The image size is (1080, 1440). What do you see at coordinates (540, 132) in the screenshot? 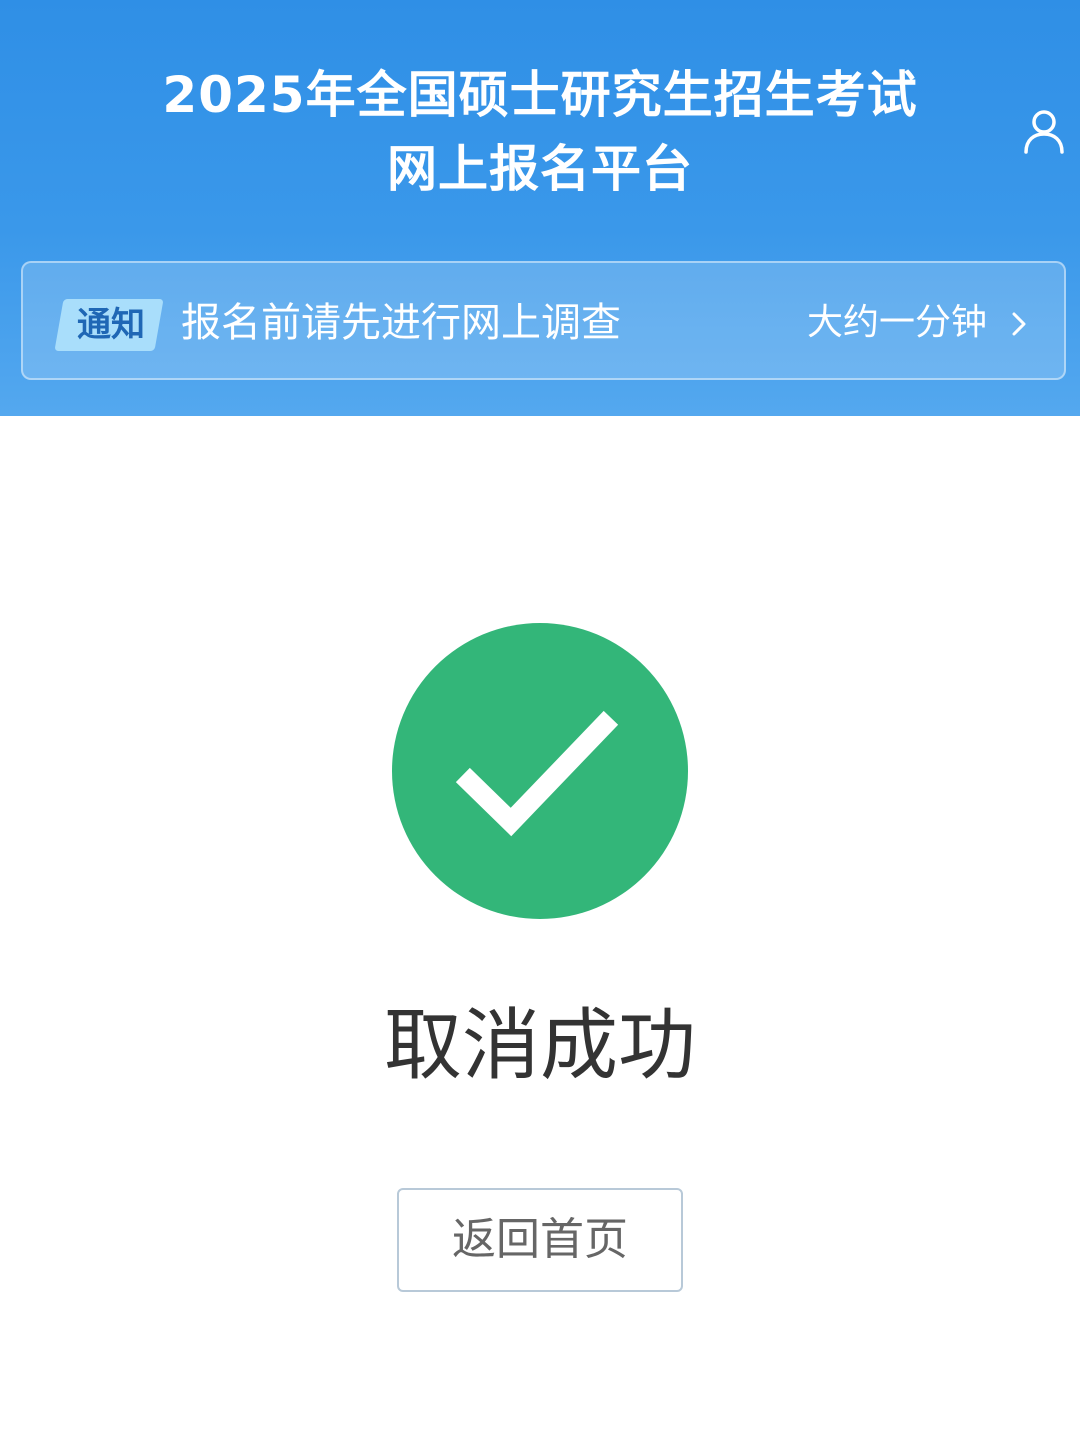
I see `page-title: 2025年全国硕士研究生招生考试 网上报名平台` at bounding box center [540, 132].